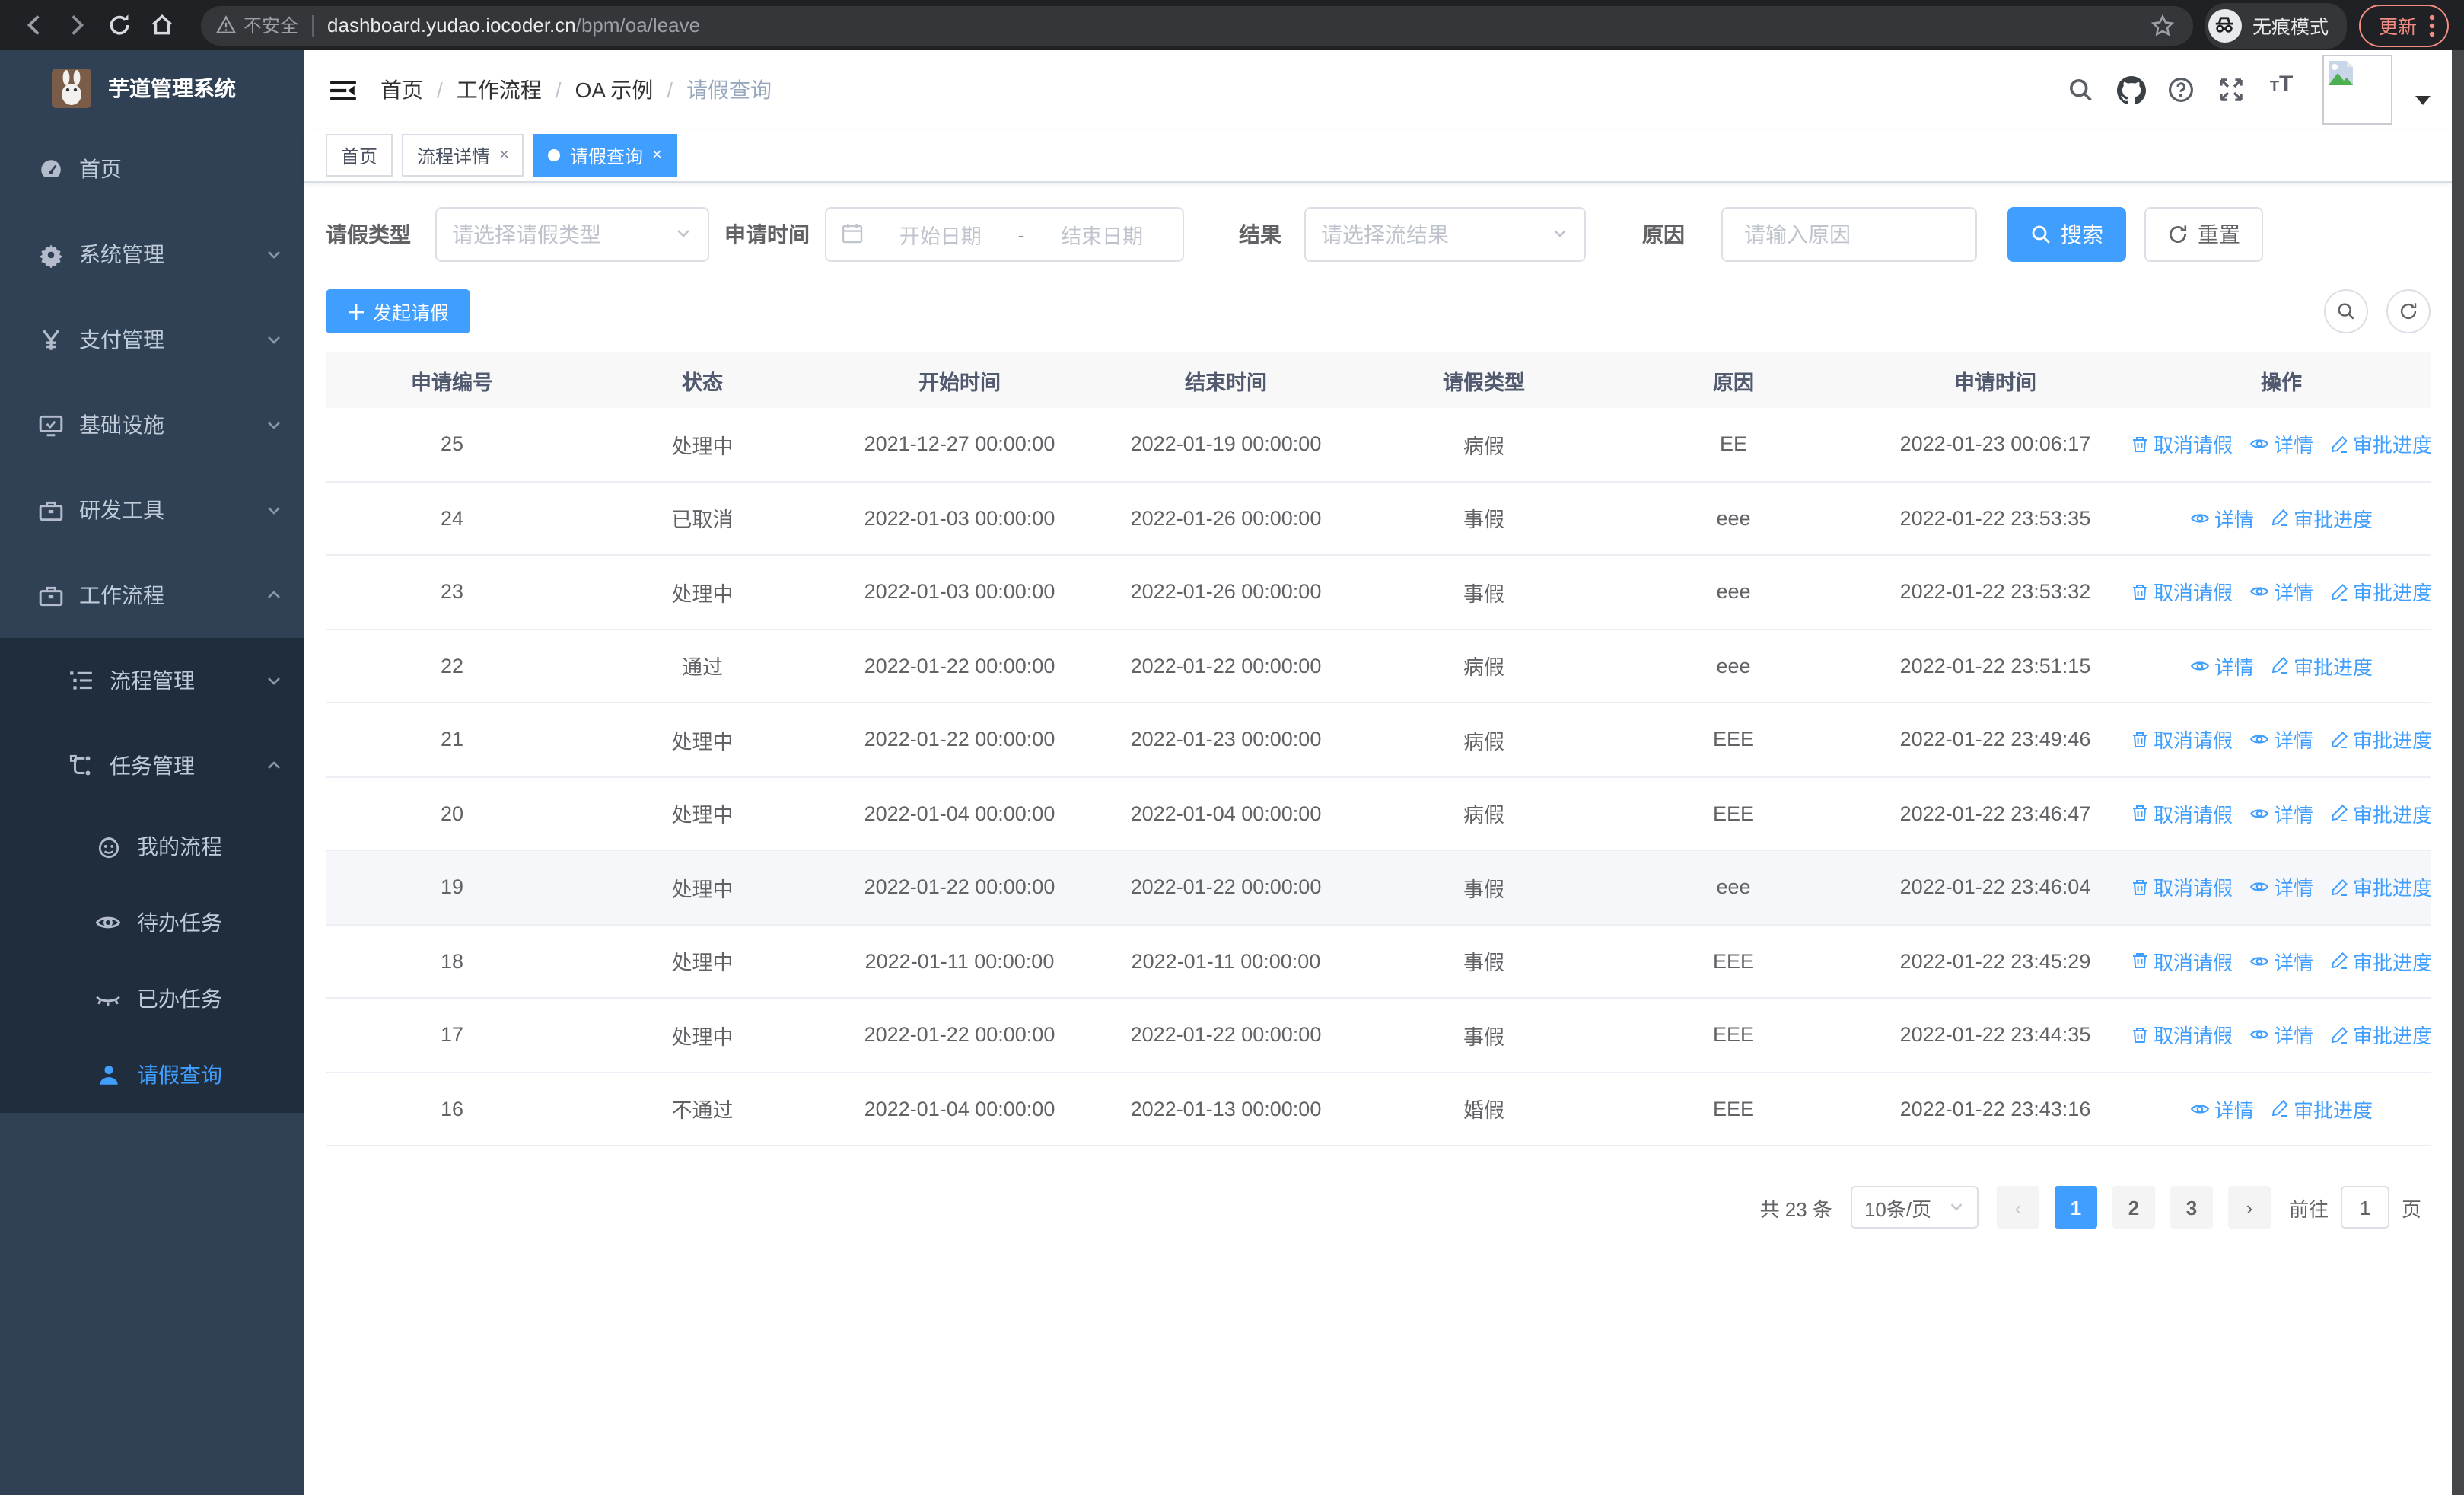 This screenshot has width=2464, height=1495. Describe the element at coordinates (2162, 25) in the screenshot. I see `bookmark-star-icon` at that location.